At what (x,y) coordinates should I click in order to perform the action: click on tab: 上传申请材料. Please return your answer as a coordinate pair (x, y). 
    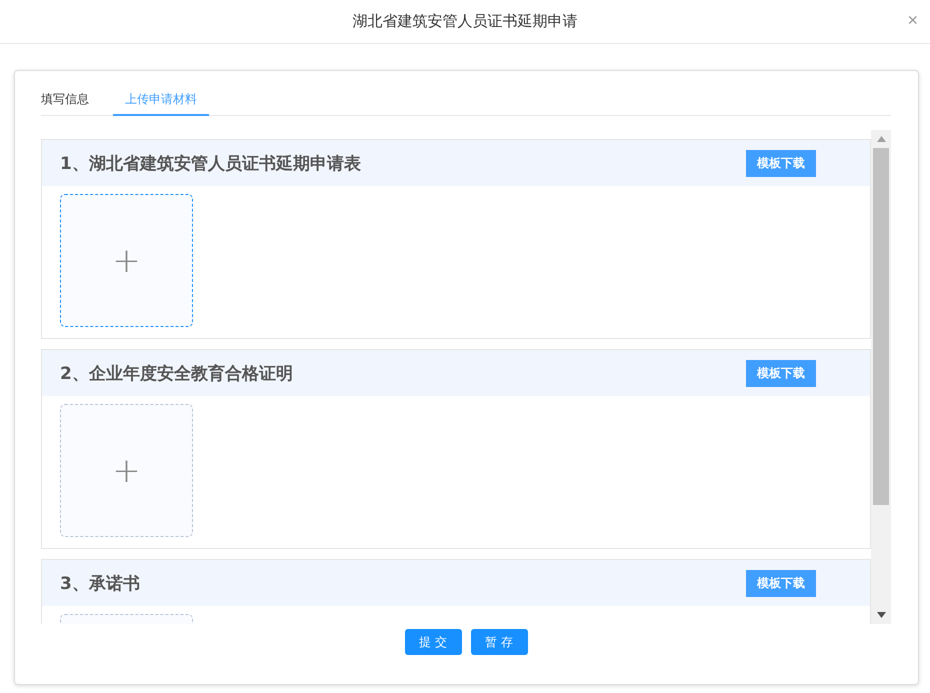
    Looking at the image, I should click on (161, 100).